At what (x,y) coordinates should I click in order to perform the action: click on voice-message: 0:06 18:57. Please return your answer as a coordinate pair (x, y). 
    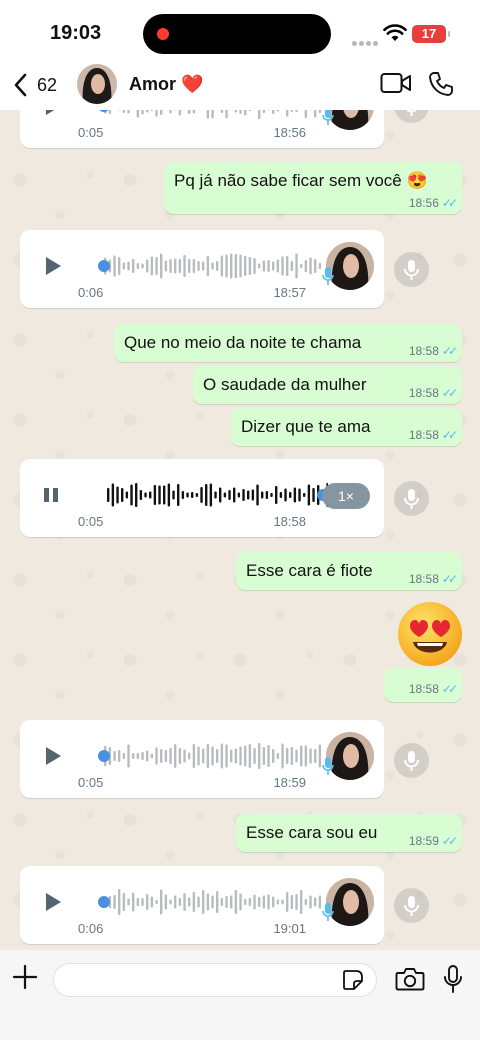
    Looking at the image, I should click on (202, 269).